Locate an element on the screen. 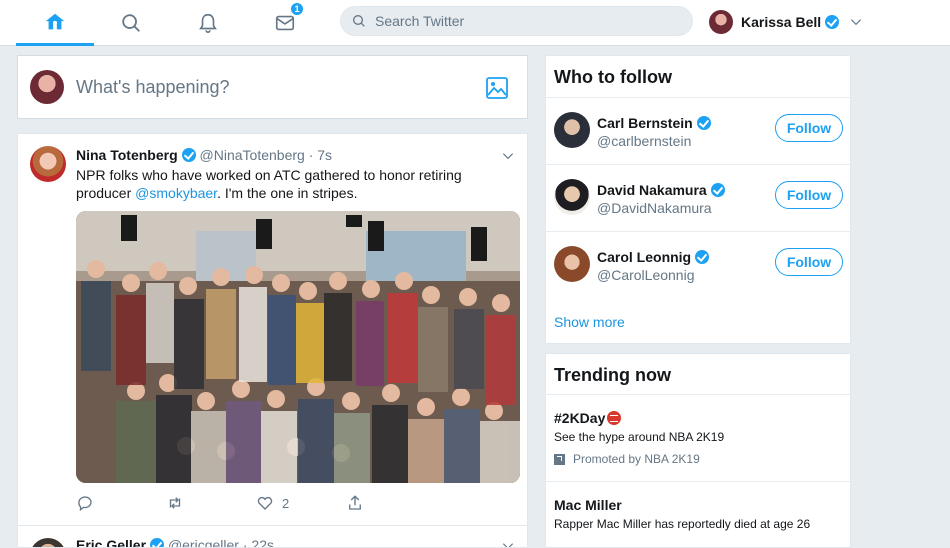  suggestion-name: Carl Bernstein is located at coordinates (654, 123).